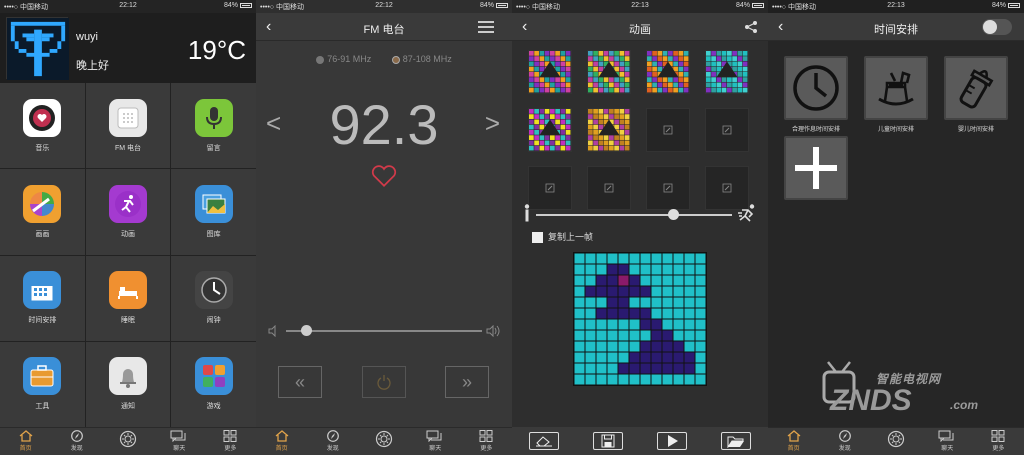 This screenshot has width=1024, height=455. Describe the element at coordinates (127, 290) in the screenshot. I see `bed-icon` at that location.